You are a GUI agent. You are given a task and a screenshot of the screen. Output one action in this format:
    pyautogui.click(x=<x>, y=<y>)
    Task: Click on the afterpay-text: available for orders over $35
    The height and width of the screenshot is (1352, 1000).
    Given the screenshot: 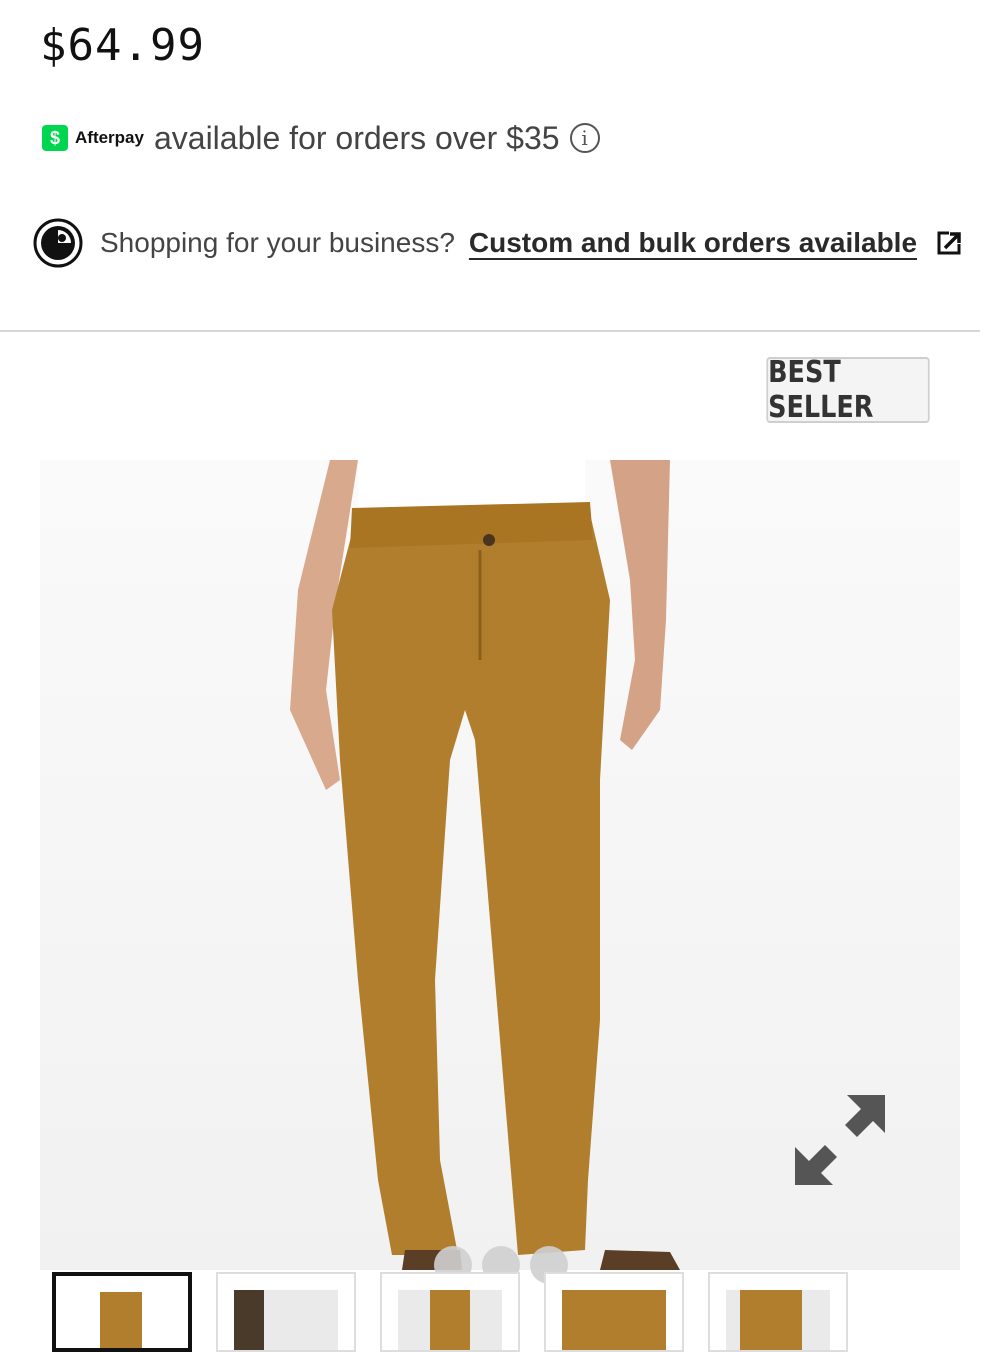 What is the action you would take?
    pyautogui.click(x=356, y=137)
    